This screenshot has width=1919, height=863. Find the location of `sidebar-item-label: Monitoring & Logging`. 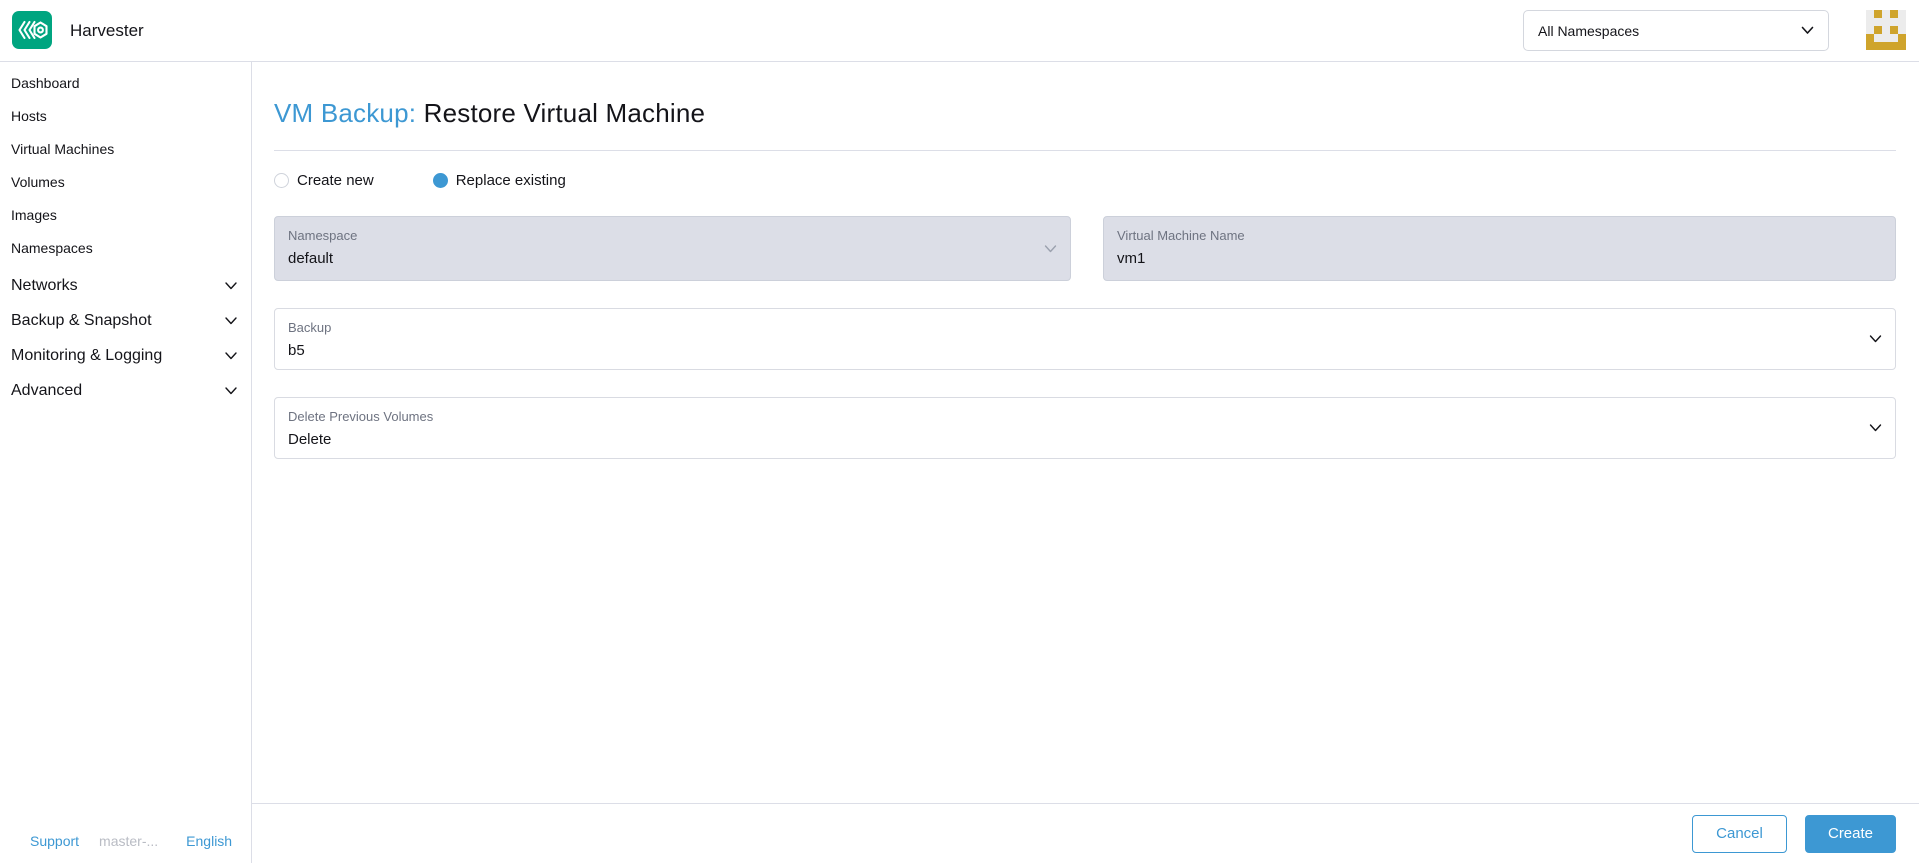

sidebar-item-label: Monitoring & Logging is located at coordinates (87, 355).